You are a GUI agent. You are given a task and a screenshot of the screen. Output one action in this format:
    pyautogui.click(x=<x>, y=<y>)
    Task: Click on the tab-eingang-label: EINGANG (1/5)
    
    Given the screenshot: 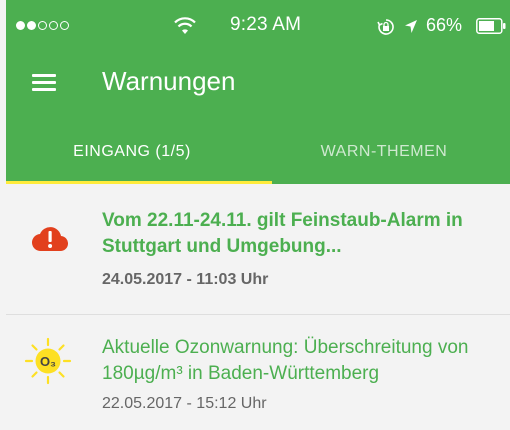 What is the action you would take?
    pyautogui.click(x=132, y=151)
    